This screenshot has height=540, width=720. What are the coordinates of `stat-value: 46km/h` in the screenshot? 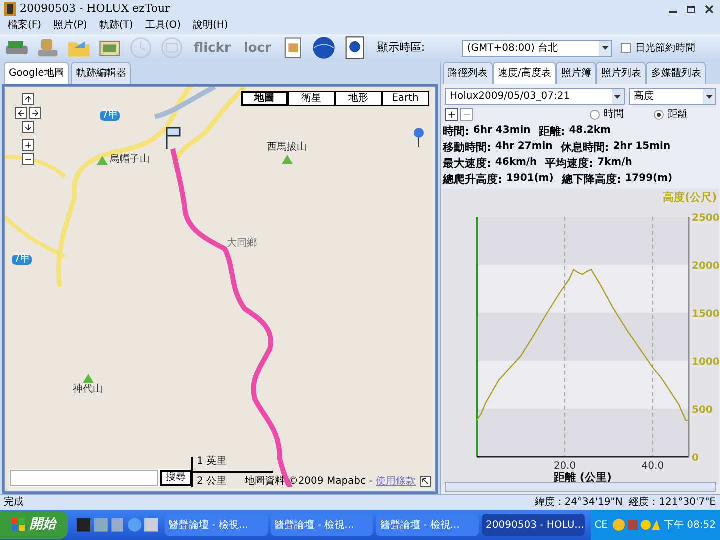 It's located at (516, 163).